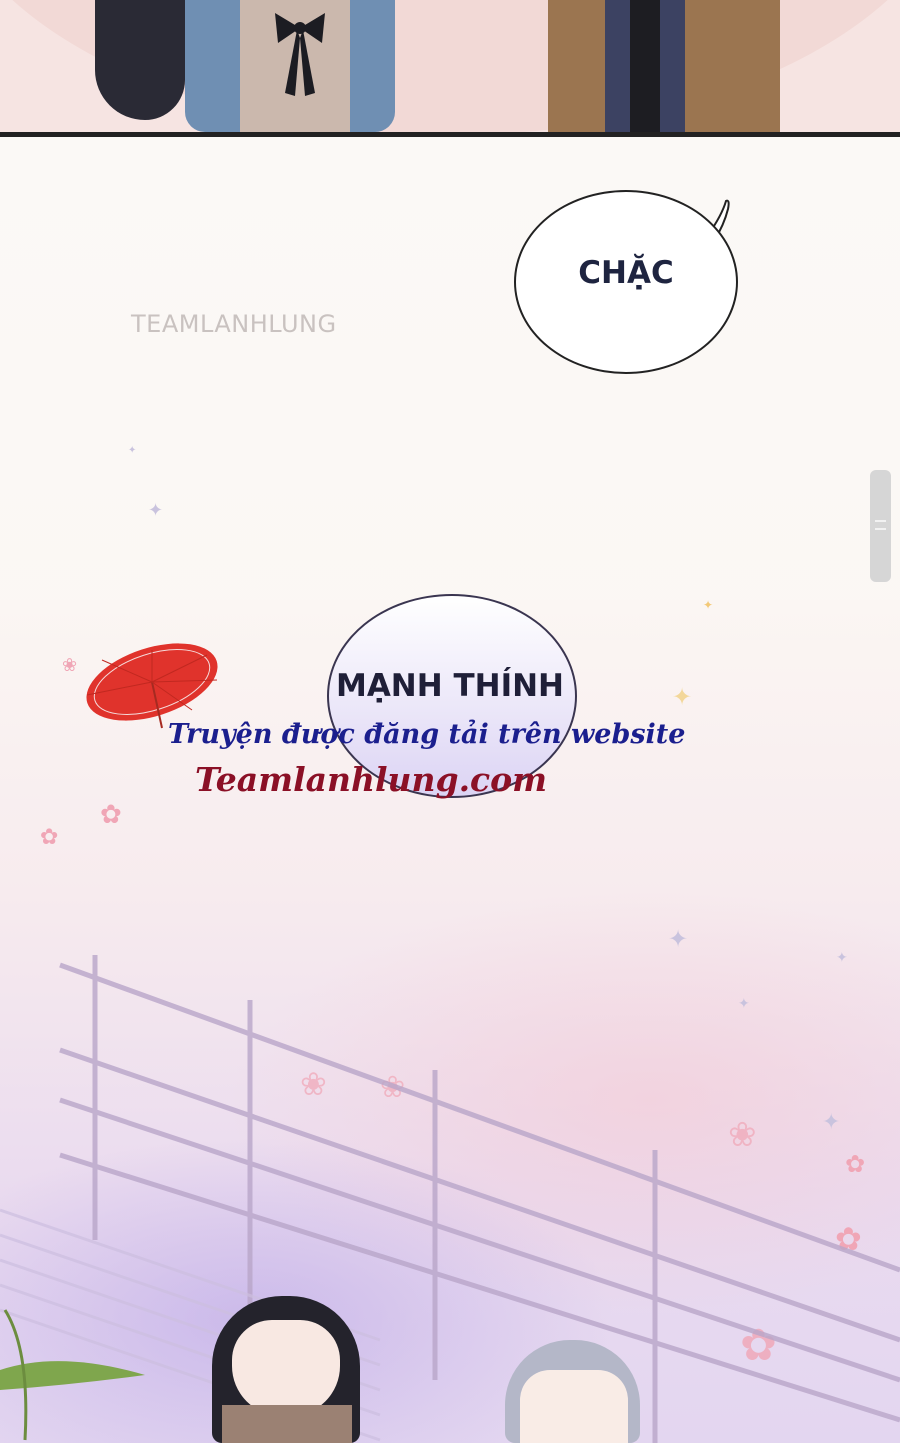  I want to click on girl-face-illustration, so click(286, 1368).